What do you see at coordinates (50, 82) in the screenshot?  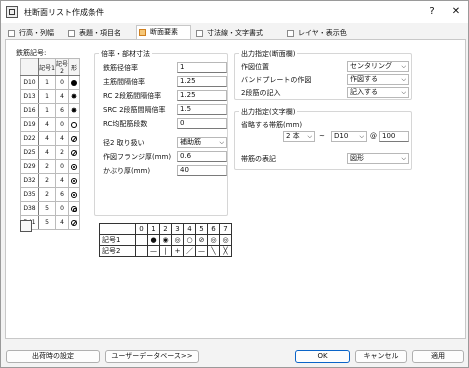 I see `bar-row: D10 1 0` at bounding box center [50, 82].